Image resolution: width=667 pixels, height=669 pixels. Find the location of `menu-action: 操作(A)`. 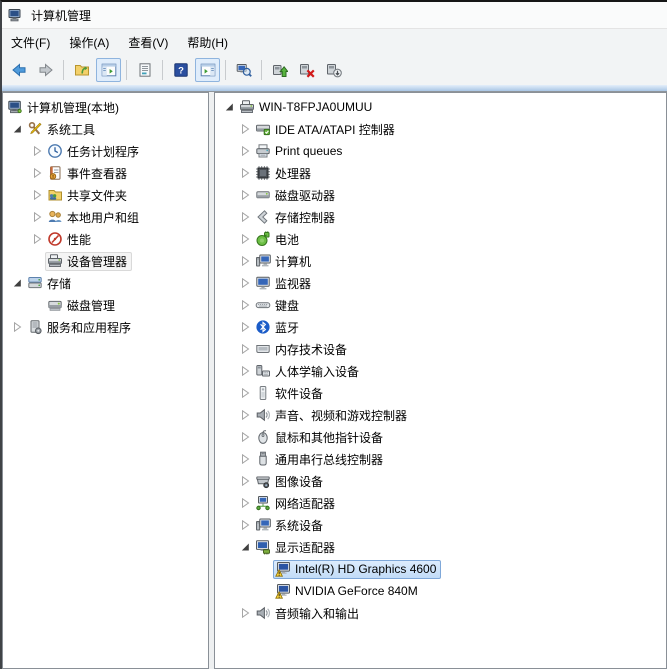

menu-action: 操作(A) is located at coordinates (89, 42).